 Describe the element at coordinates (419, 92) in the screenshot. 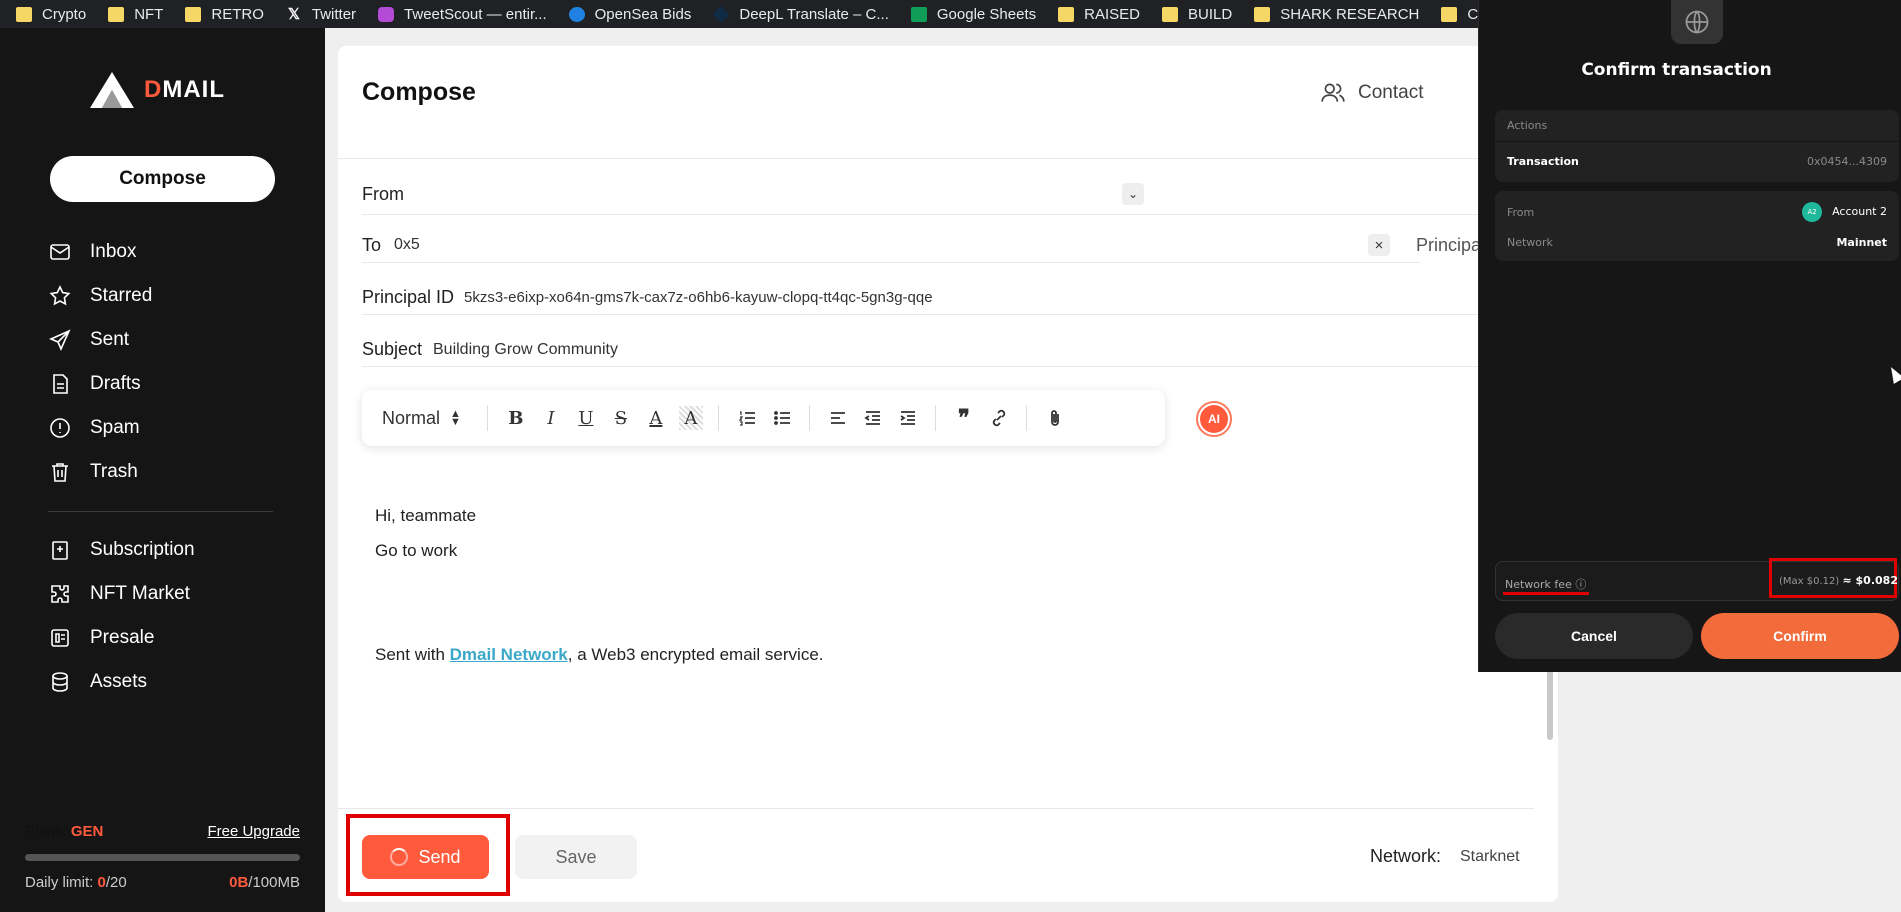

I see `page-title: Compose` at that location.